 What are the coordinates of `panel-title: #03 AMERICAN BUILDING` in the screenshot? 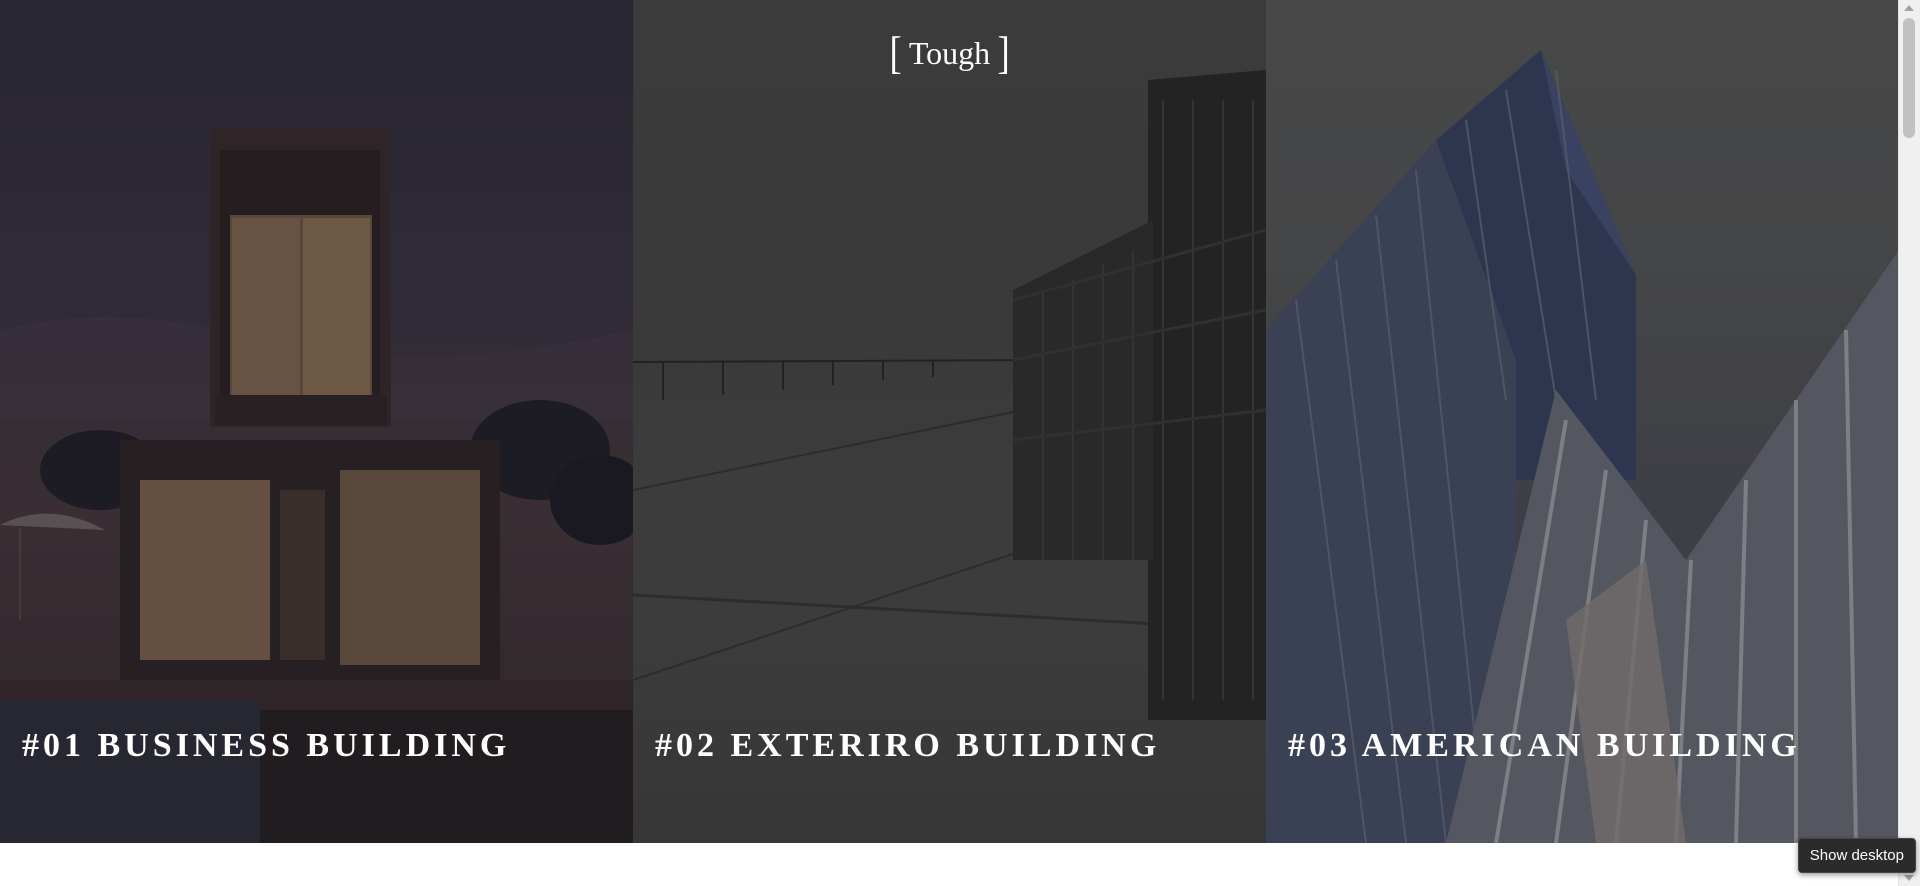 It's located at (1544, 746).